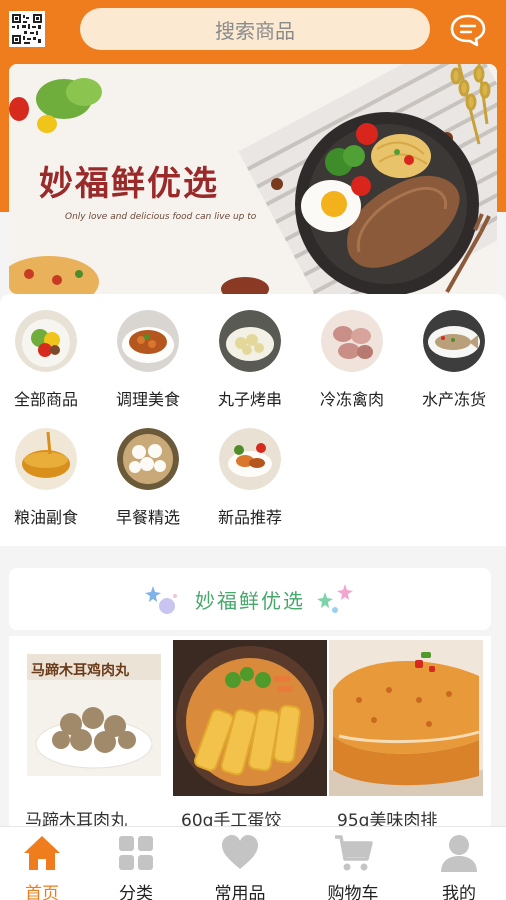 The image size is (506, 900). I want to click on tab-cart: 购物车, so click(353, 866).